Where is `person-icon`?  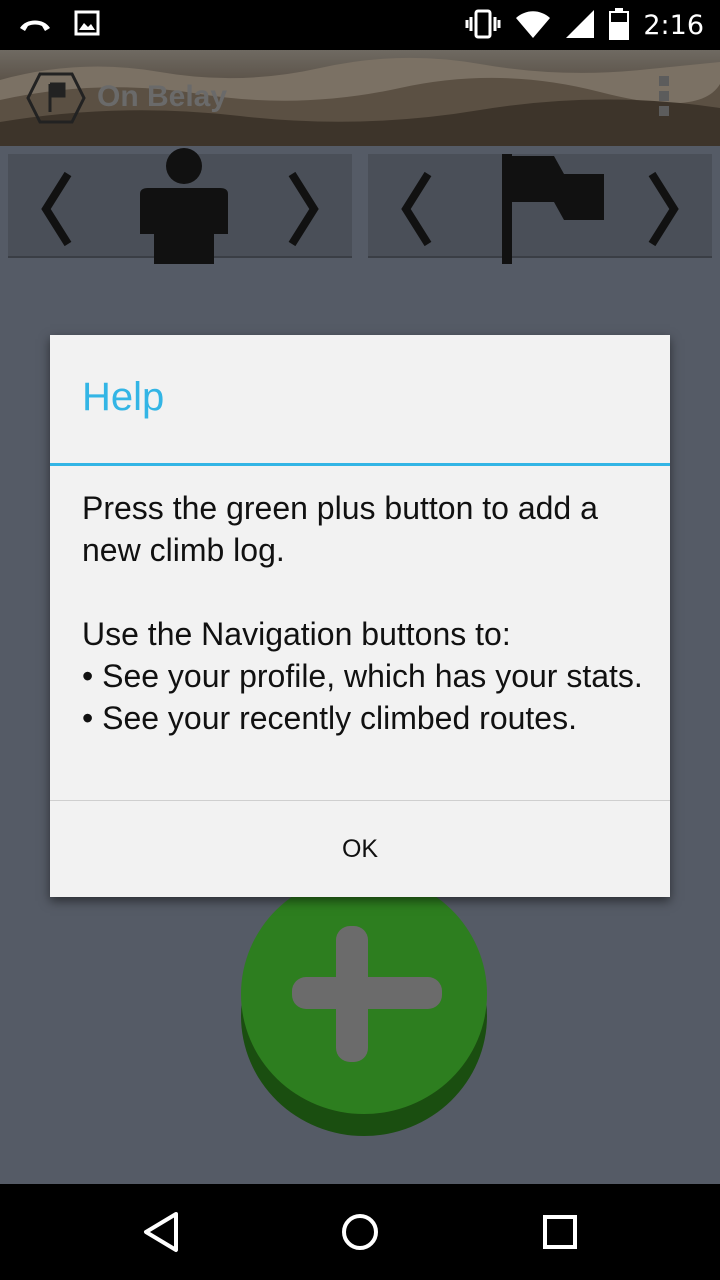
person-icon is located at coordinates (184, 206).